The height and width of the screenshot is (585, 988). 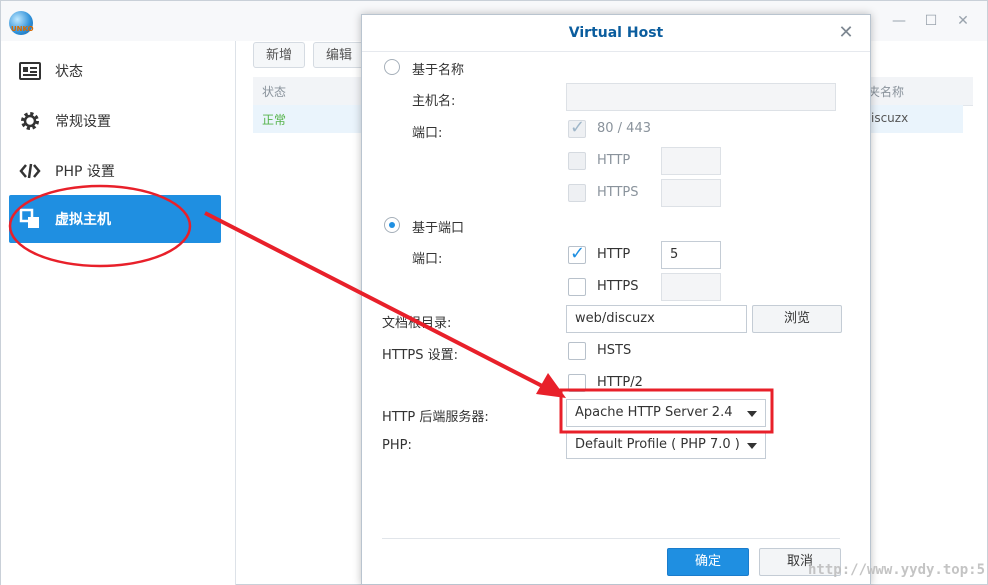 I want to click on virtual-host-icon, so click(x=30, y=219).